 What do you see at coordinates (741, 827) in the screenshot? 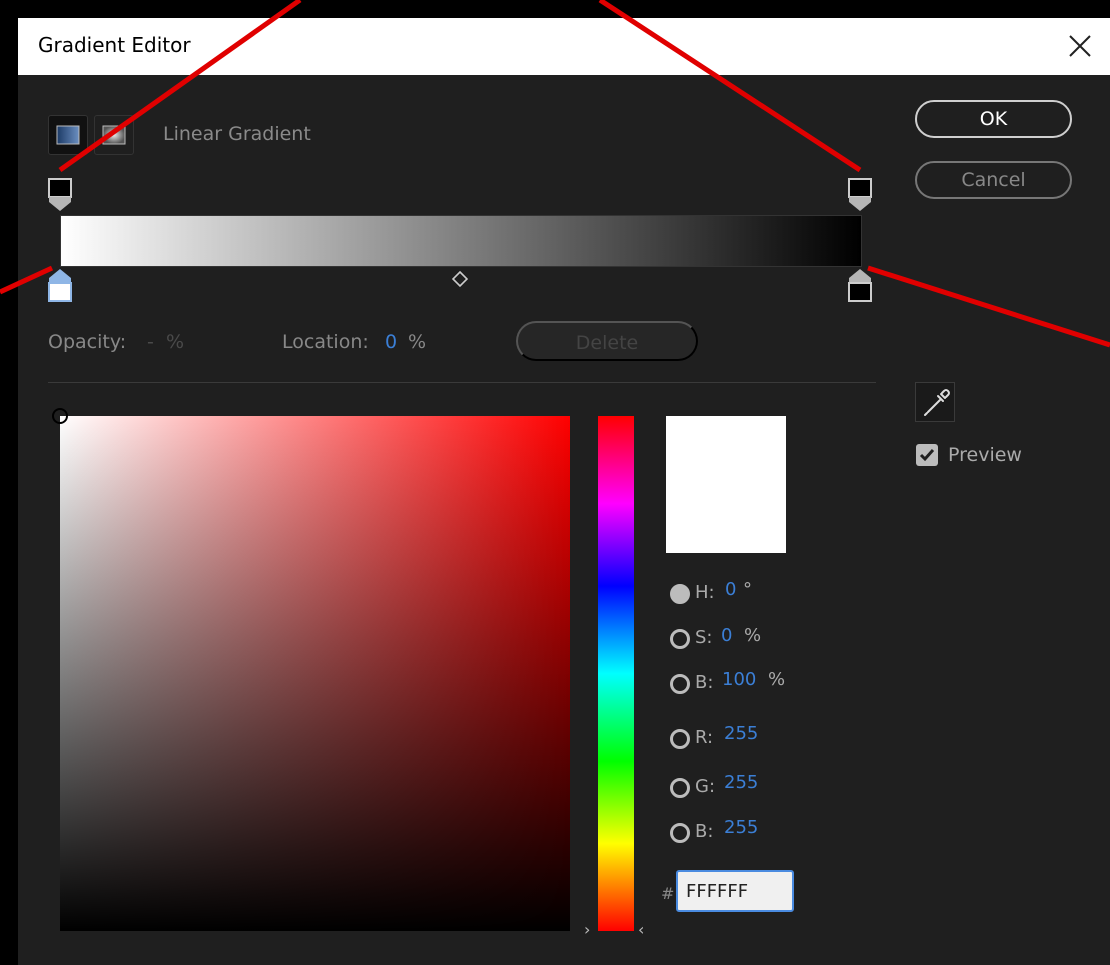
I see `blue-value: 255` at bounding box center [741, 827].